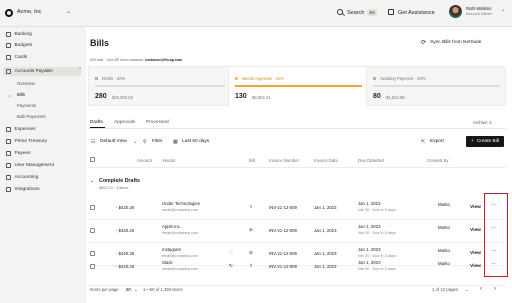 This screenshot has height=303, width=512. Describe the element at coordinates (27, 189) in the screenshot. I see `sidebar-item-label: Integrations` at that location.